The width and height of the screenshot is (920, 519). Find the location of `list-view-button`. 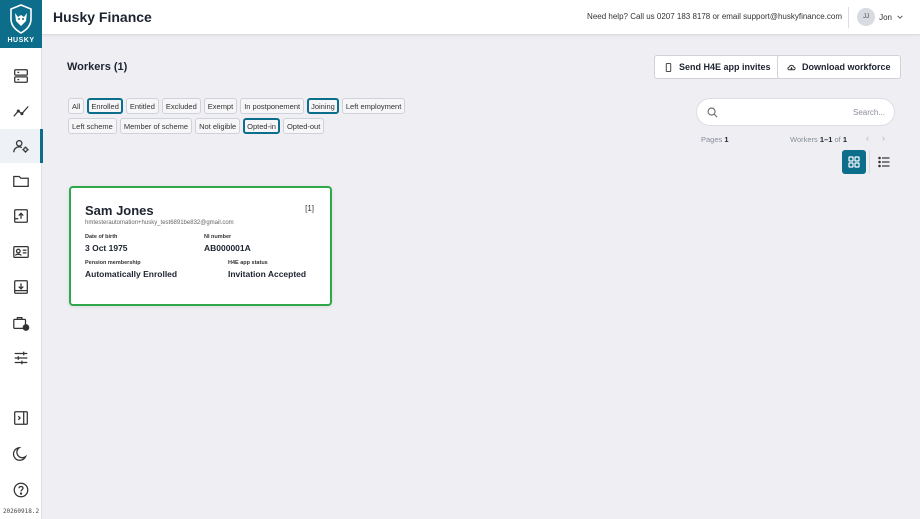

list-view-button is located at coordinates (884, 162).